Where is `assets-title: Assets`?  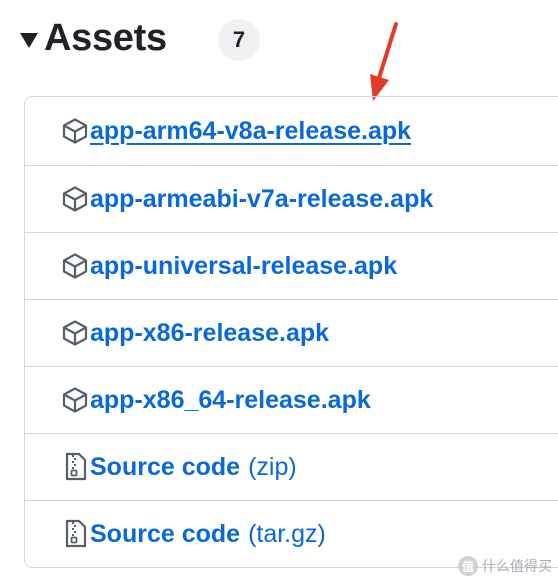 assets-title: Assets is located at coordinates (105, 37).